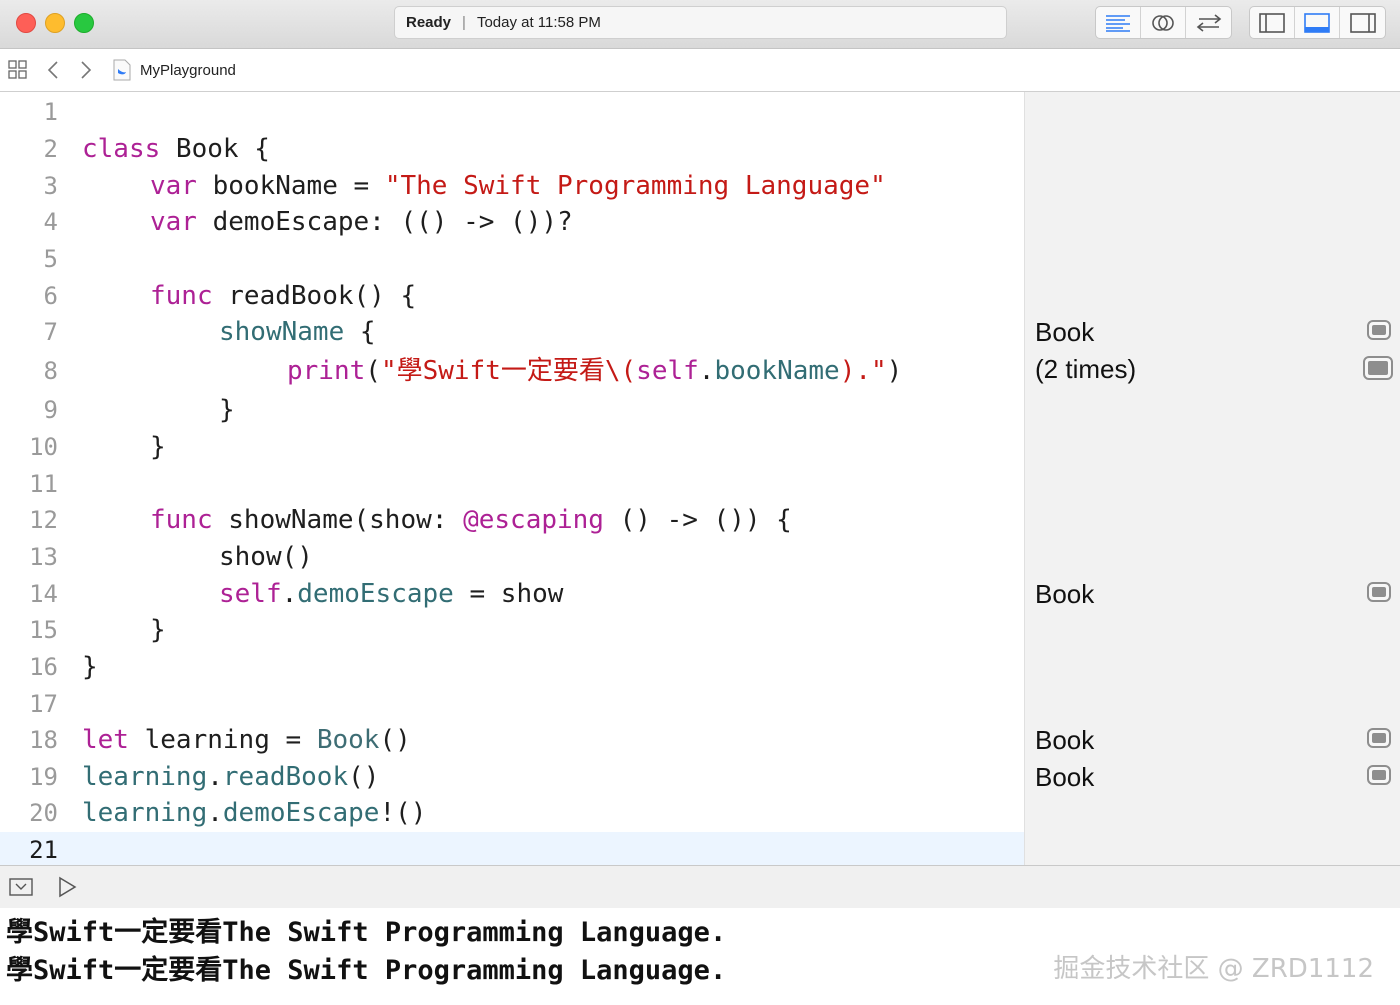 The image size is (1400, 1005). I want to click on line-number: 14, so click(43, 594).